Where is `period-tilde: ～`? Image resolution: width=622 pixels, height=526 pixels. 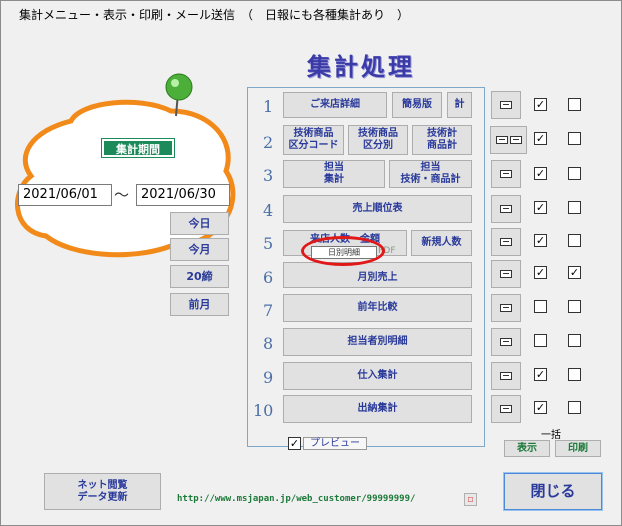 period-tilde: ～ is located at coordinates (122, 195).